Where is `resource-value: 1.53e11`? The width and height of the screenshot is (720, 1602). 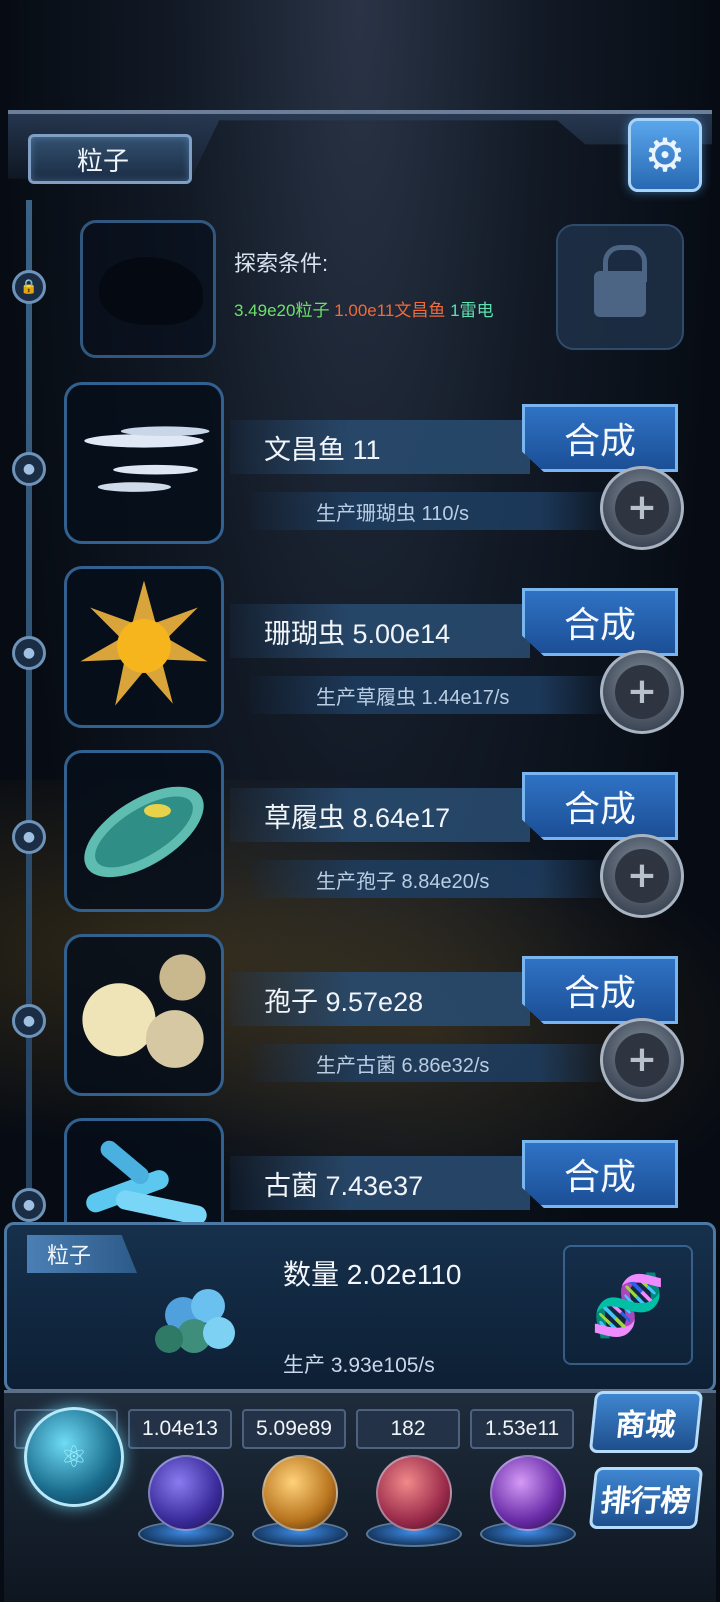
resource-value: 1.53e11 is located at coordinates (522, 1428).